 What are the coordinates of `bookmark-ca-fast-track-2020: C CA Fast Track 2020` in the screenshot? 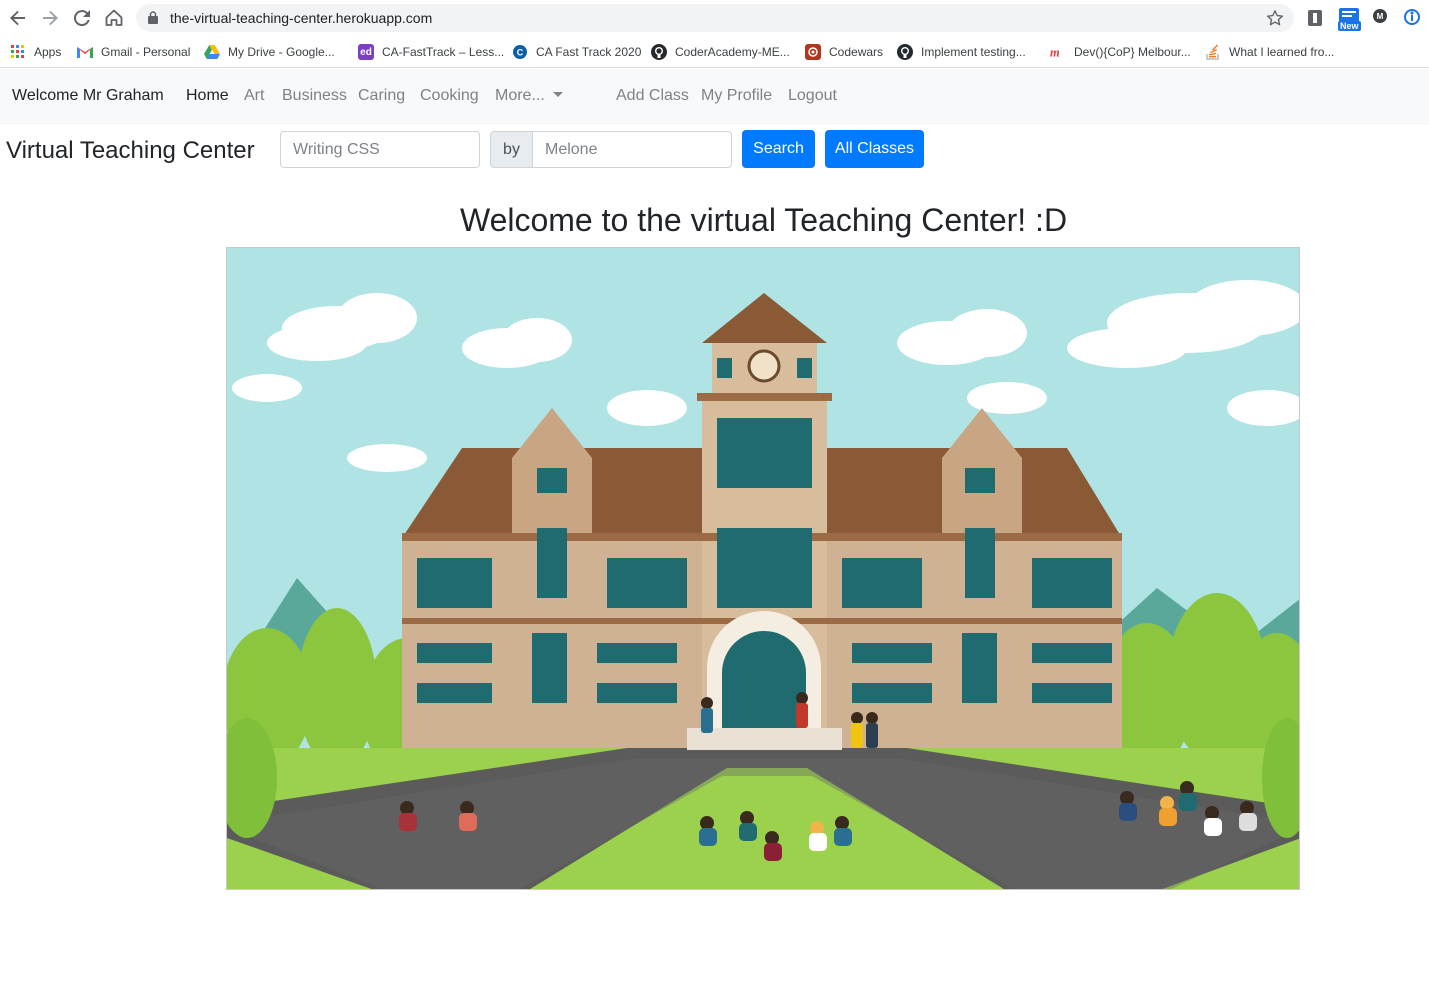 It's located at (576, 52).